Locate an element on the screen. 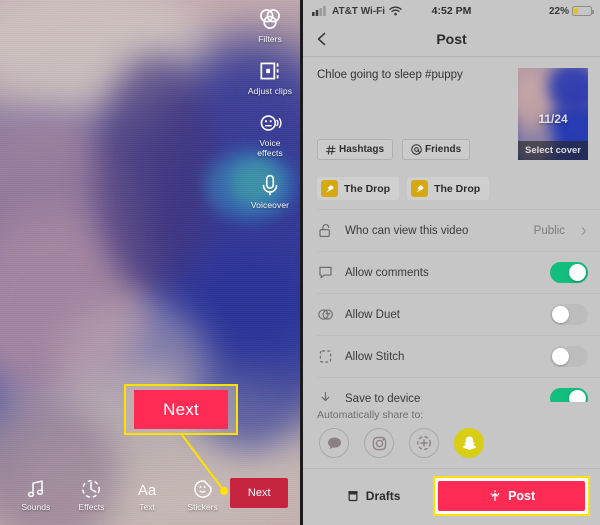  tool-voice-effects: Voice effects is located at coordinates (270, 134).